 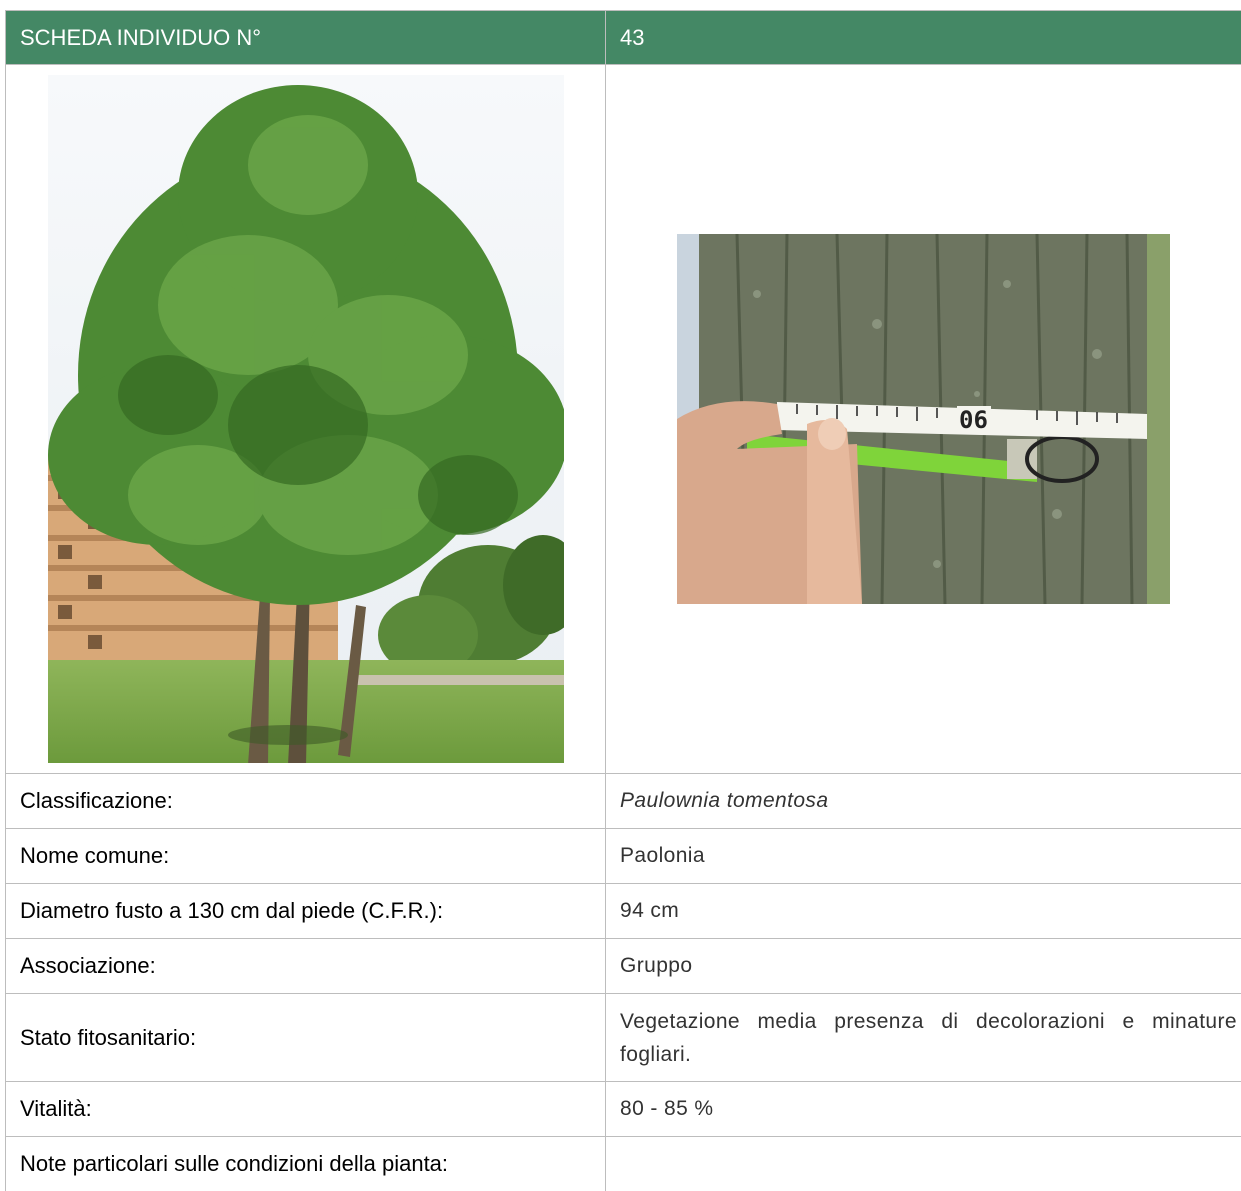 I want to click on value-diametro: 94 cm, so click(x=923, y=911).